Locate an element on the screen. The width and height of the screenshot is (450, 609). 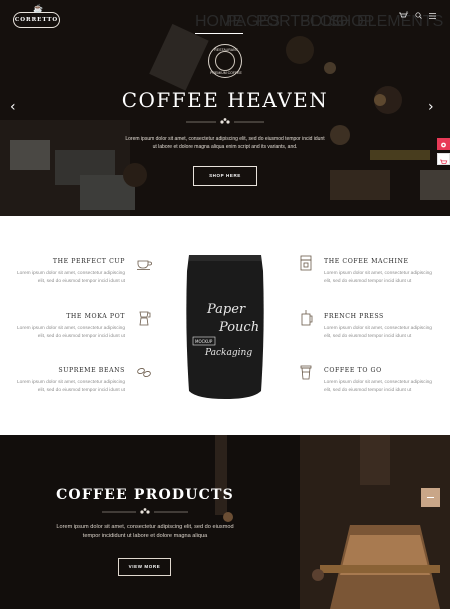
cart-icon is located at coordinates (444, 161).